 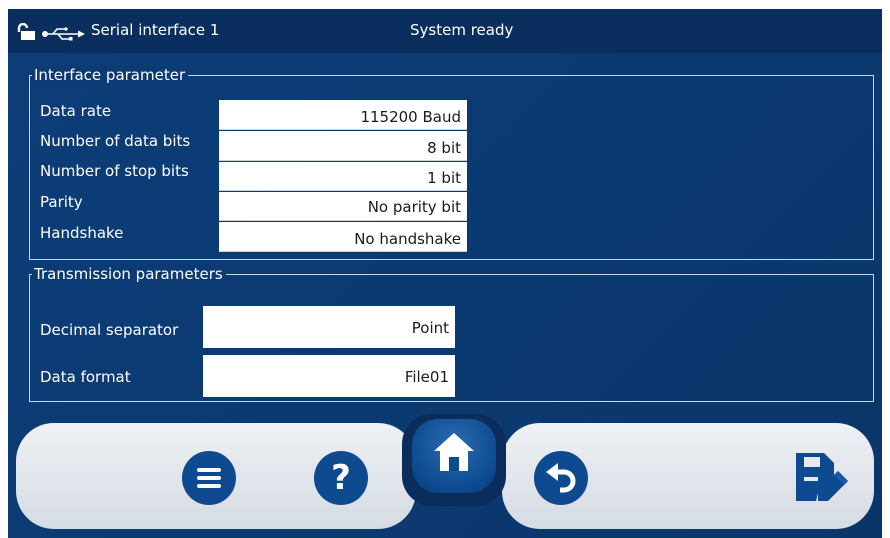 I want to click on back-icon, so click(x=561, y=478).